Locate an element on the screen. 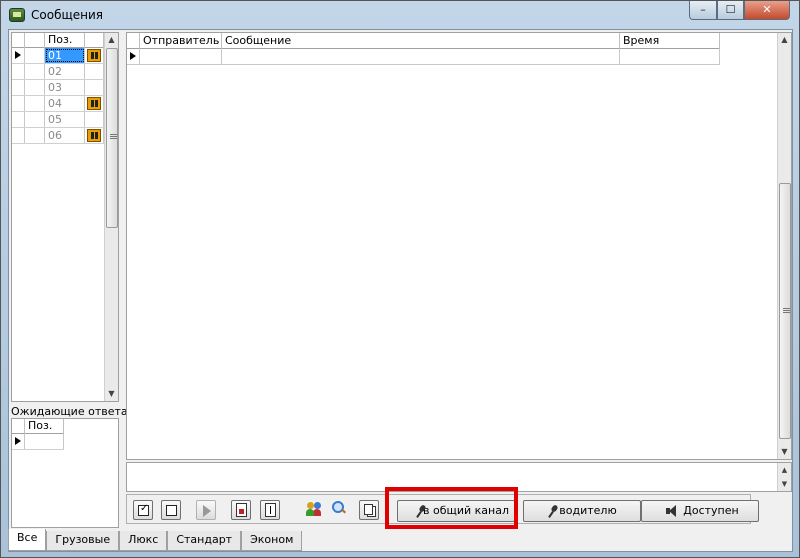 The height and width of the screenshot is (558, 800). message-input: ▲ ▼ is located at coordinates (459, 477).